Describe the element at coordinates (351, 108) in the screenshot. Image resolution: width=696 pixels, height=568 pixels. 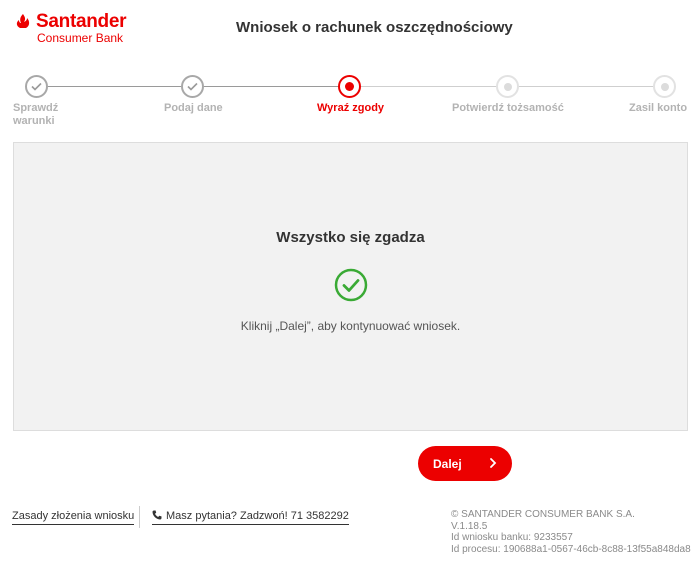
I see `step-label-consents: Wyraź zgody` at that location.